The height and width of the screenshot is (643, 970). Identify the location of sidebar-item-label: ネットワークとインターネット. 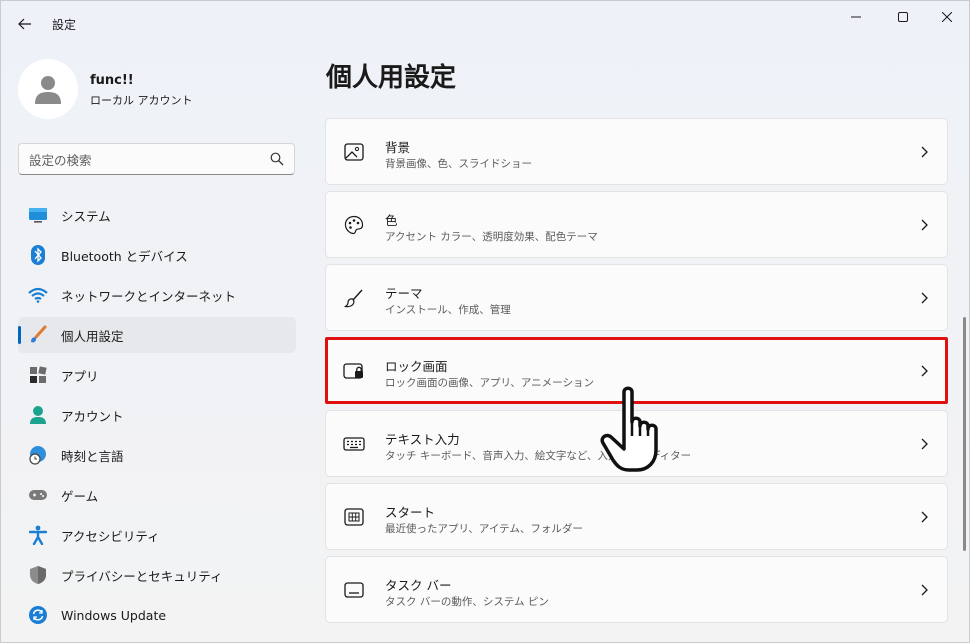
(149, 296).